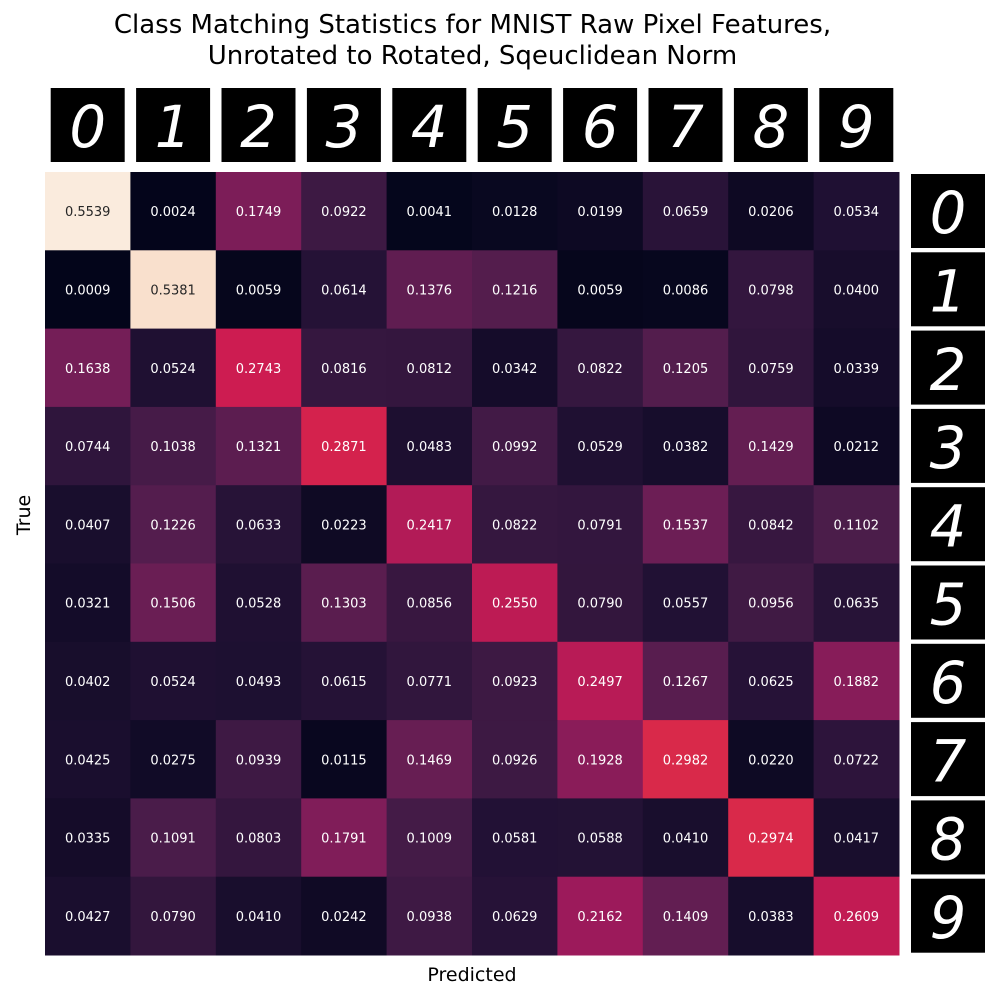 This screenshot has width=1000, height=1000. I want to click on heatmap-cell: 0.0614, so click(344, 290).